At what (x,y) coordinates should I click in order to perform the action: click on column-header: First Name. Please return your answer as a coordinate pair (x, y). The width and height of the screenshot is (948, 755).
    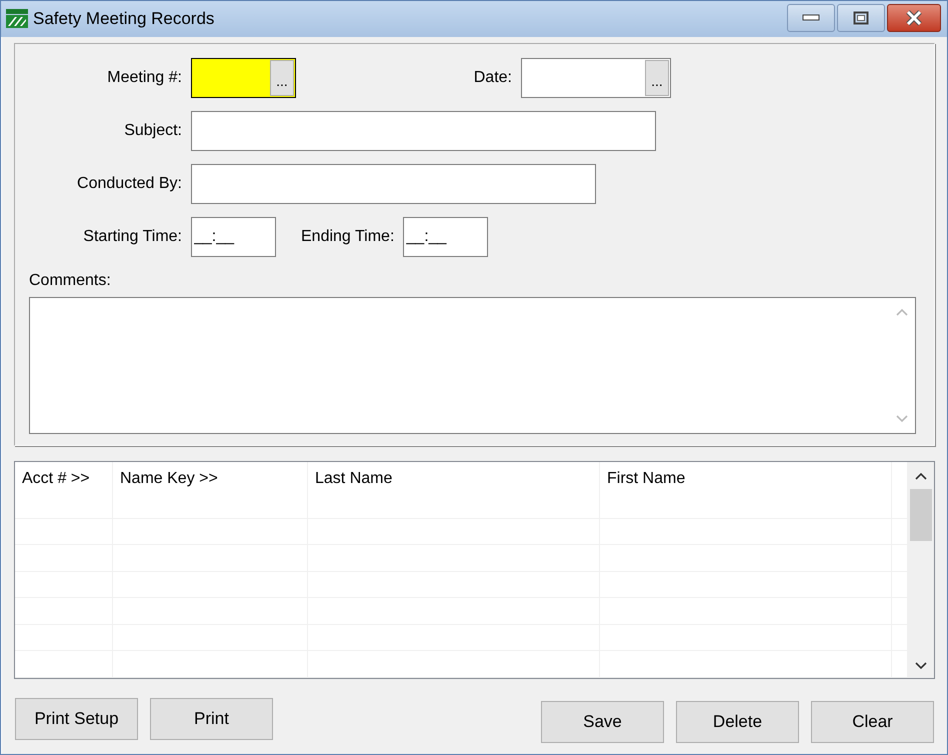
    Looking at the image, I should click on (746, 490).